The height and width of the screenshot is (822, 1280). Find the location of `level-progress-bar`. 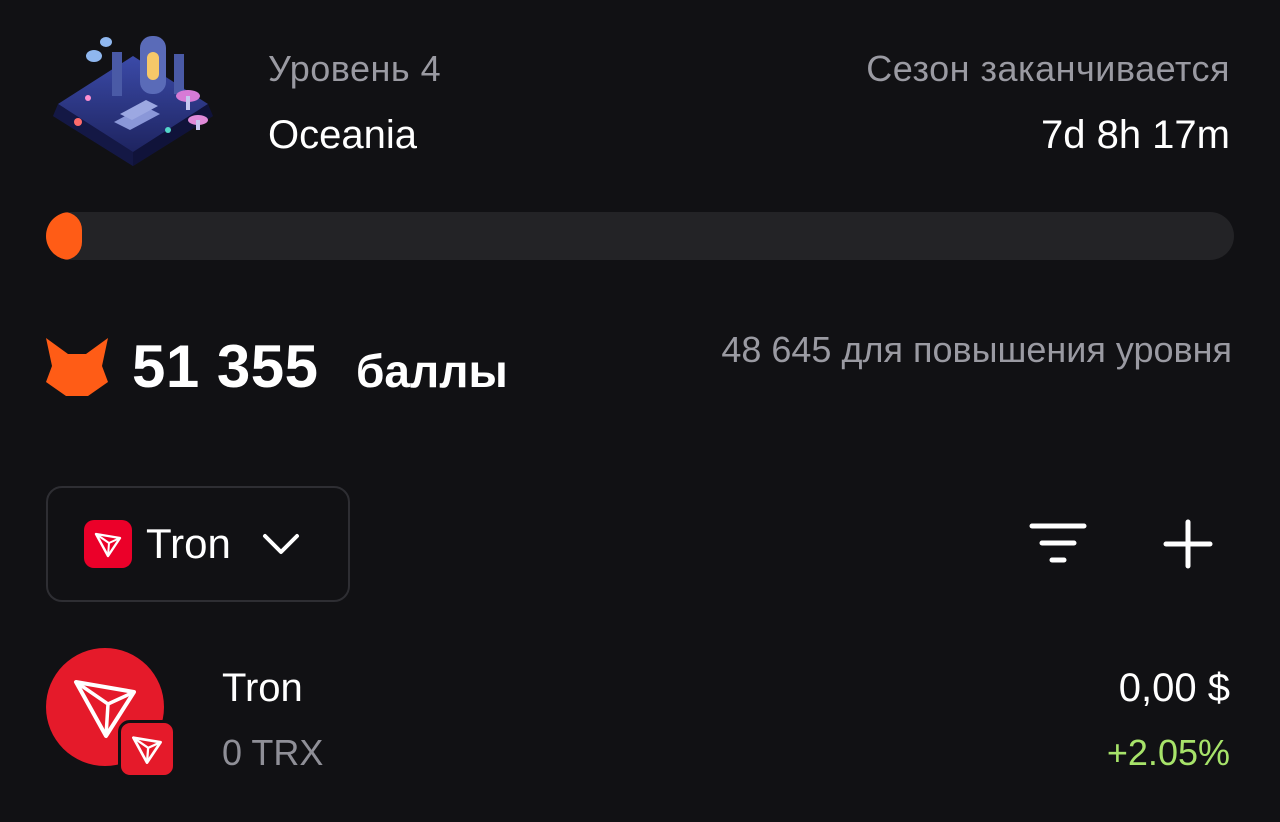

level-progress-bar is located at coordinates (640, 236).